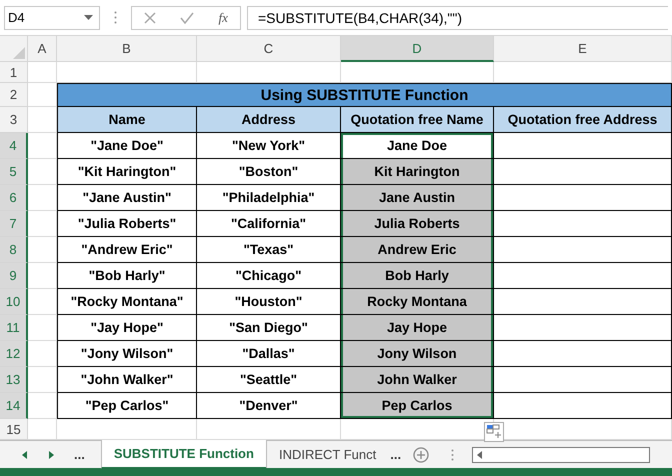 The width and height of the screenshot is (672, 476). What do you see at coordinates (52, 18) in the screenshot?
I see `name-box: D4` at bounding box center [52, 18].